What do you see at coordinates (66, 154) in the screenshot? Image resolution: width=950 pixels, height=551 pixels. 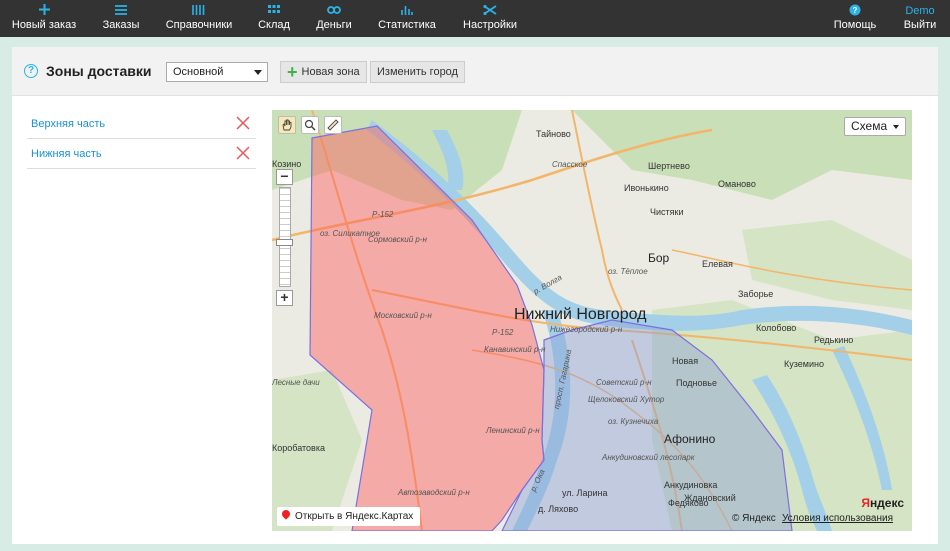 I see `zone-link: Нижняя часть` at bounding box center [66, 154].